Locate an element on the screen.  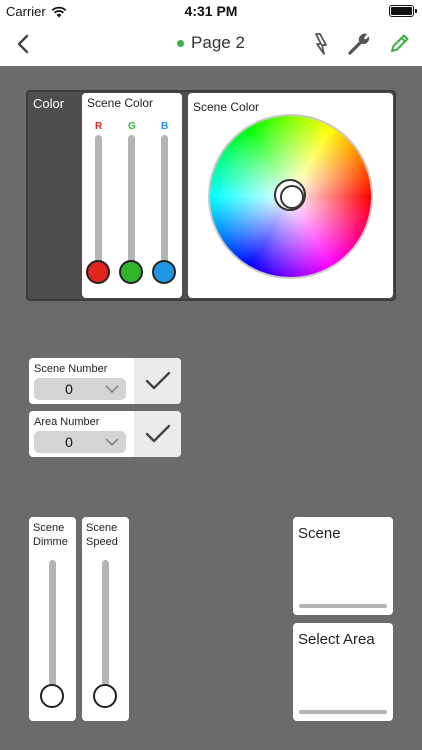
green-label: G is located at coordinates (132, 126).